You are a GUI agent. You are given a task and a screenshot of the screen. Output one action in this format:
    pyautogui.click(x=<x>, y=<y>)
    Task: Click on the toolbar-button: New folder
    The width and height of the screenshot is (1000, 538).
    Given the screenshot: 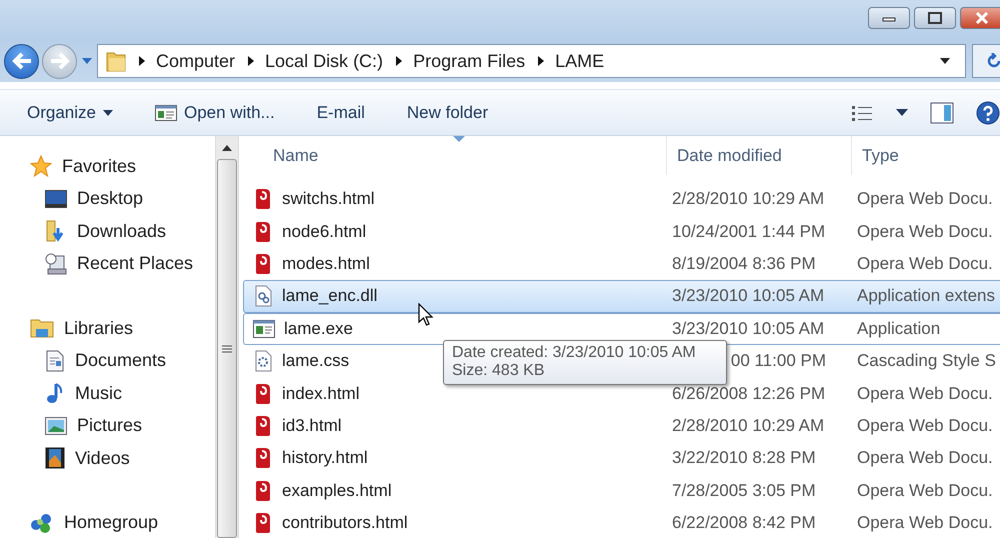 What is the action you would take?
    pyautogui.click(x=448, y=112)
    